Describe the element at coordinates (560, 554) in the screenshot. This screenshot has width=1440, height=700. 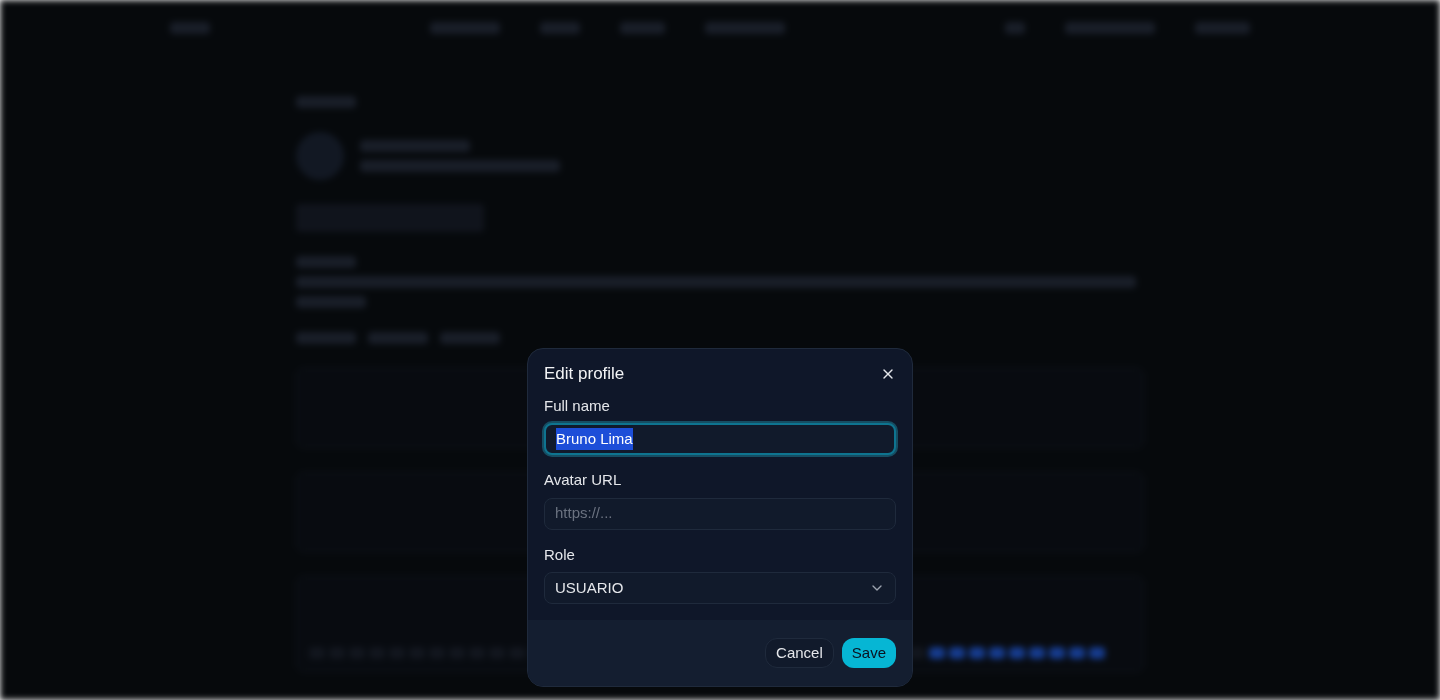
I see `field-label: Role` at that location.